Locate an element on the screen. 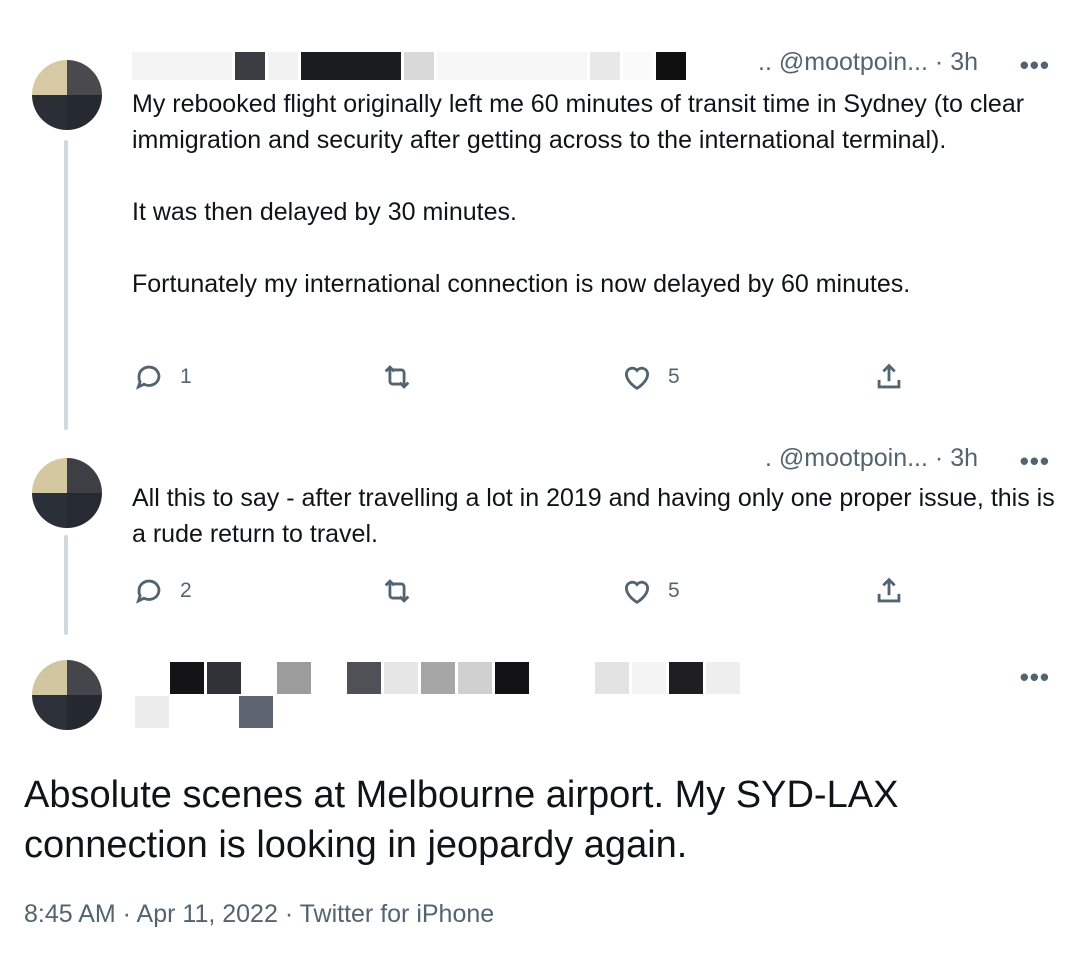 This screenshot has height=964, width=1080. tweet-paragraph: It was then delayed by 30 minutes. is located at coordinates (324, 212).